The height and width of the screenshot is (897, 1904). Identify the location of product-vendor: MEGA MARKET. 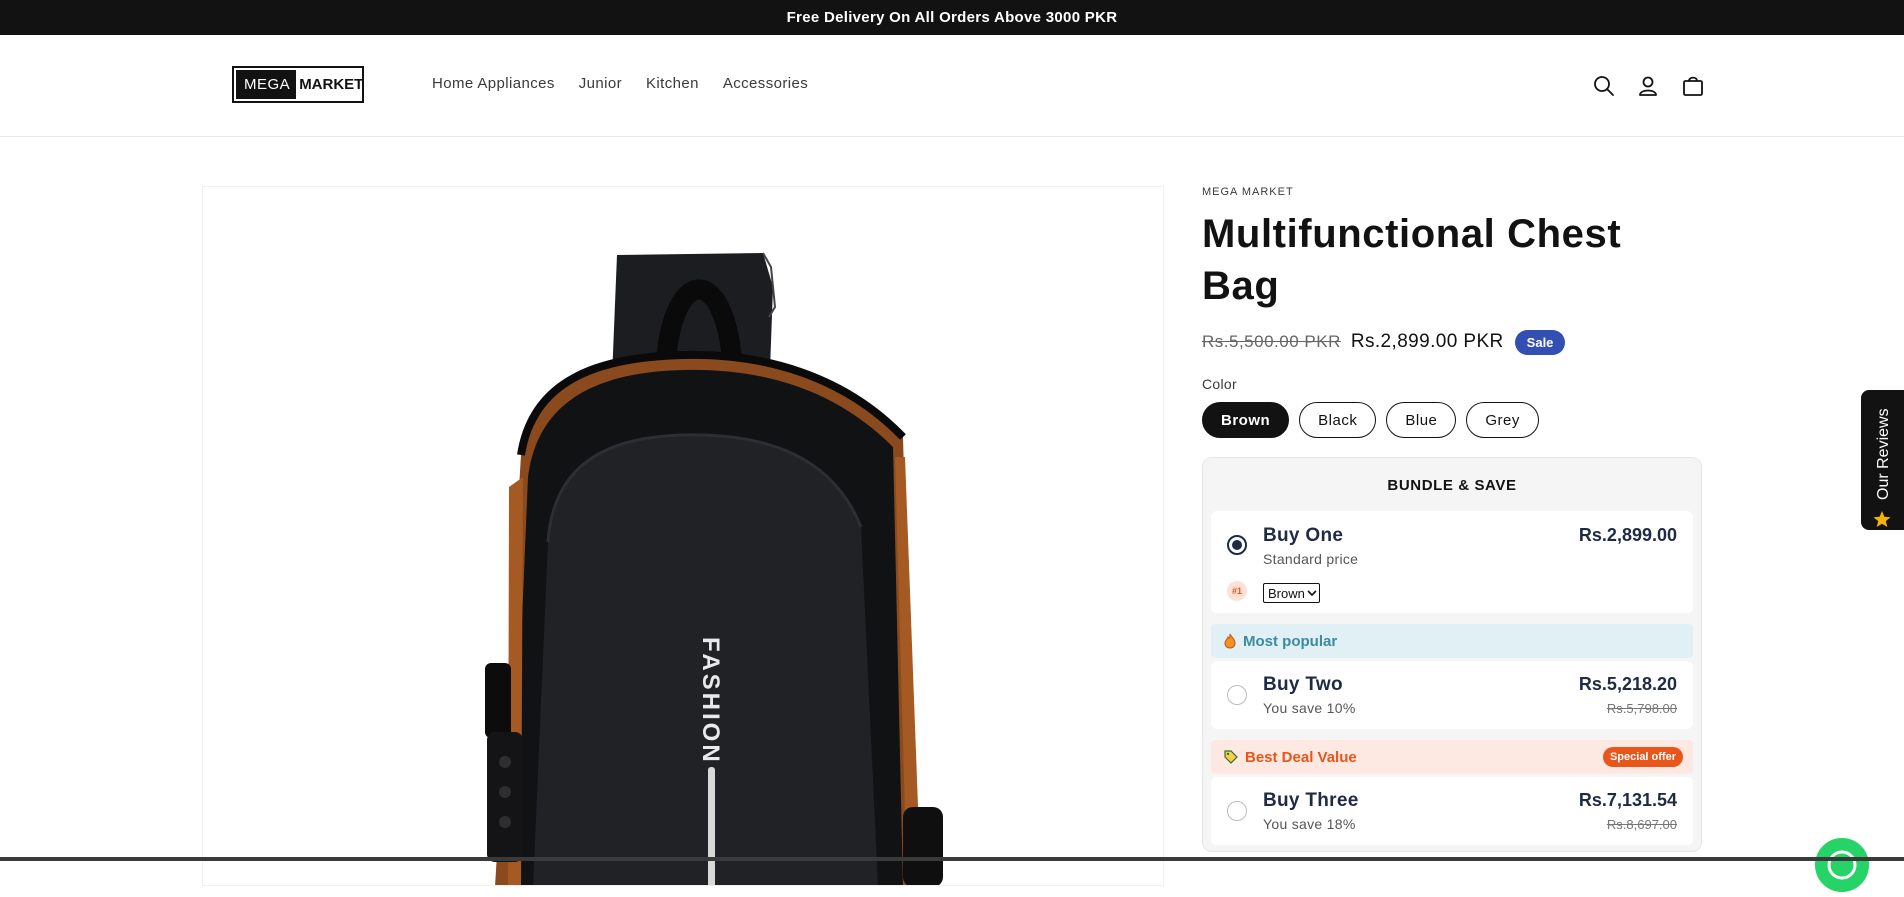
(1248, 192).